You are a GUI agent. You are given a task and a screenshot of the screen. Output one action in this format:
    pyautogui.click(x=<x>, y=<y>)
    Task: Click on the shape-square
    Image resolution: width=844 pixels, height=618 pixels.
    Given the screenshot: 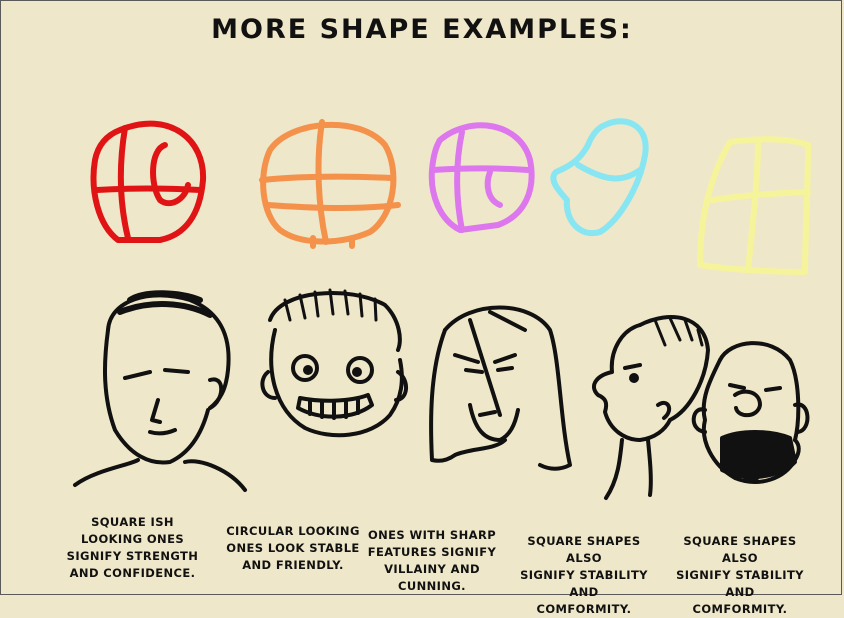 What is the action you would take?
    pyautogui.click(x=754, y=205)
    